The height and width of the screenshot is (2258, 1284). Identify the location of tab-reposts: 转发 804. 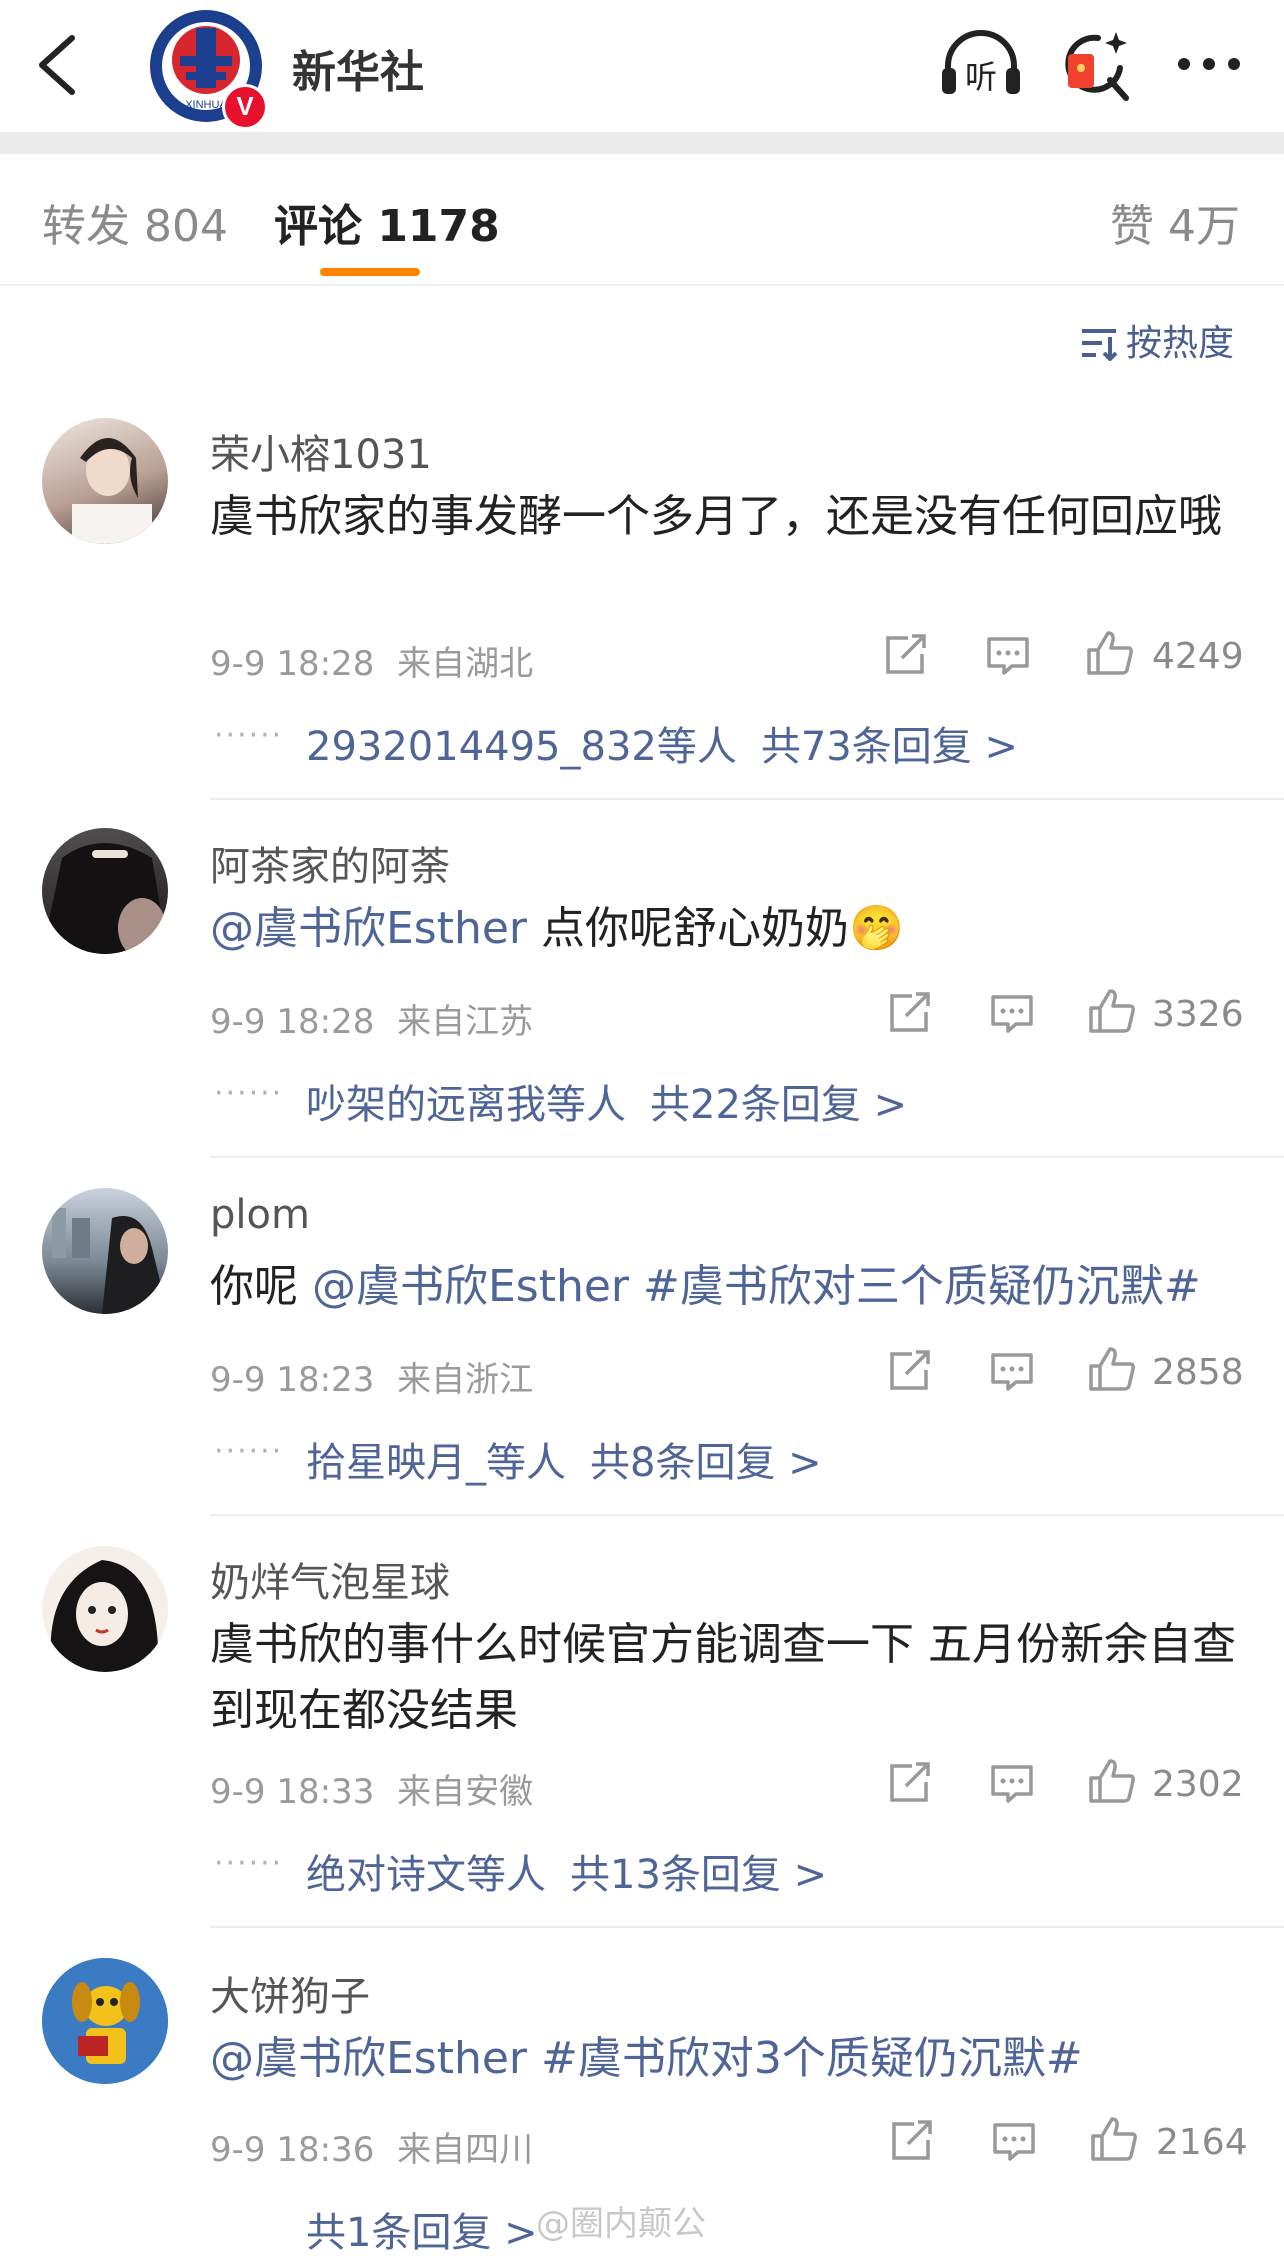
(135, 222).